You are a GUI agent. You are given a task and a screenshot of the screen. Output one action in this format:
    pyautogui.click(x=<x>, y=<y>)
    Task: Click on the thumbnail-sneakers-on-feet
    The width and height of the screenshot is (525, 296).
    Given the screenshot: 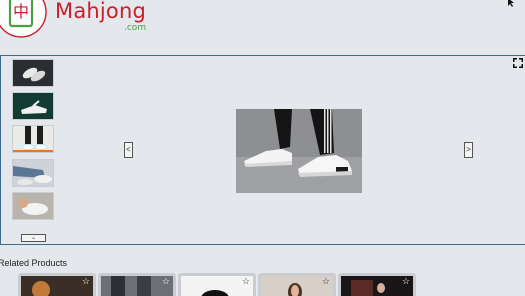 What is the action you would take?
    pyautogui.click(x=33, y=139)
    